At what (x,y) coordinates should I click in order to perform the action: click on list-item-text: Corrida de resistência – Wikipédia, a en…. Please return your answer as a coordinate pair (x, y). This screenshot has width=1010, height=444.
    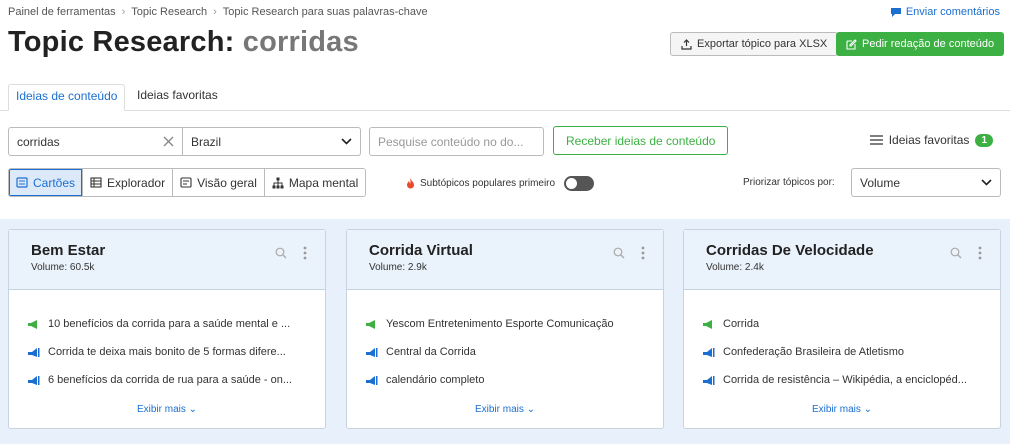
    Looking at the image, I should click on (845, 380).